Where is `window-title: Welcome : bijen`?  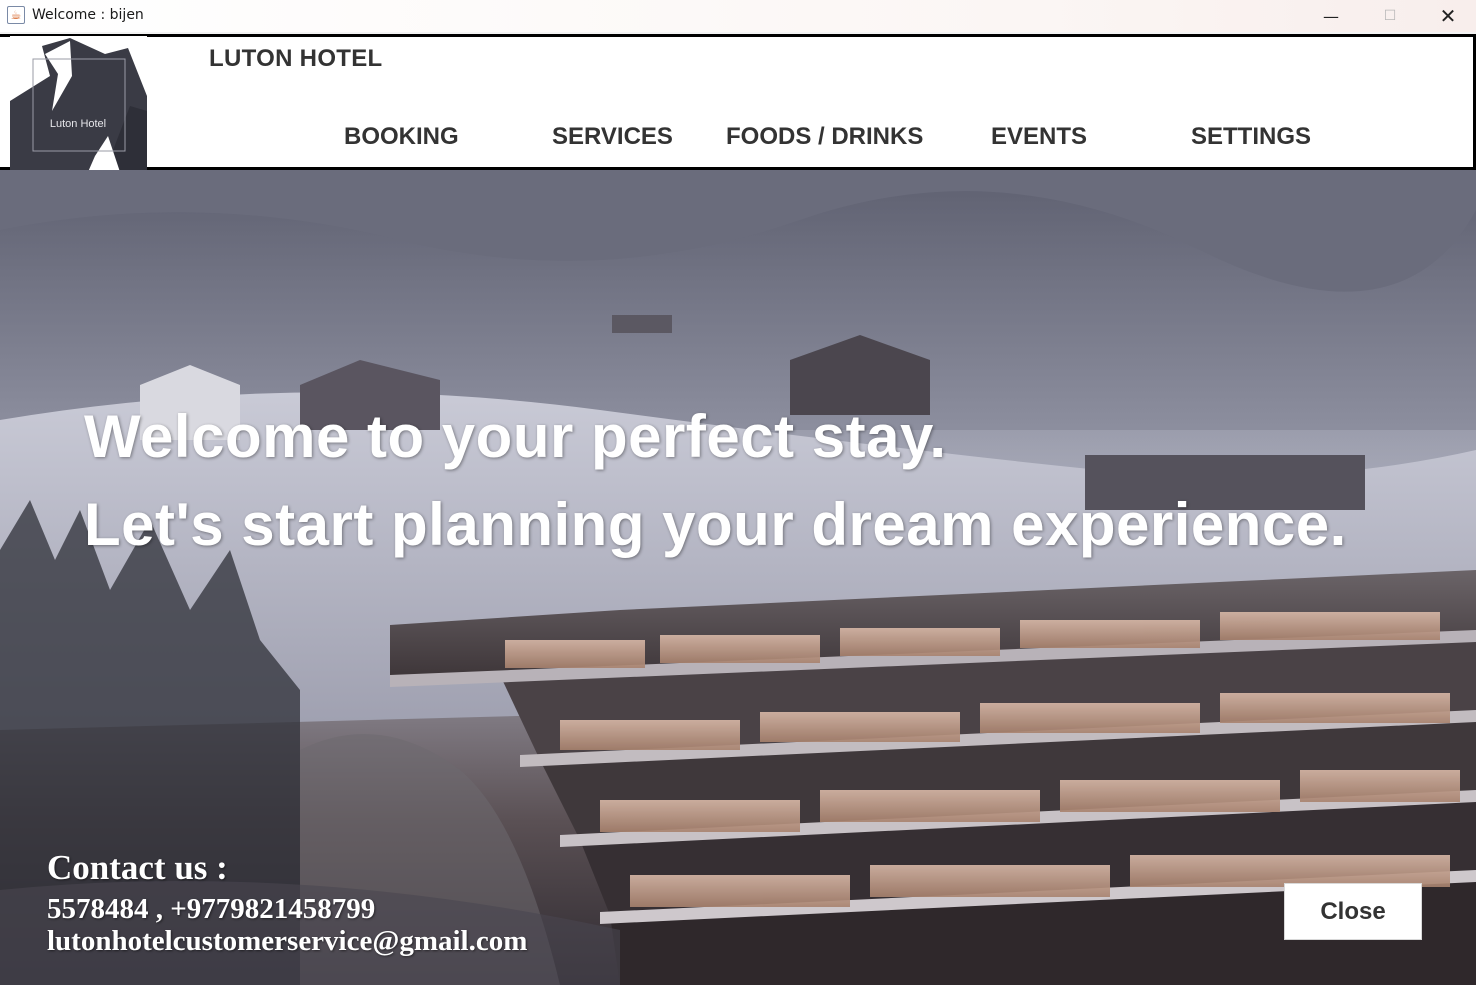
window-title: Welcome : bijen is located at coordinates (88, 15).